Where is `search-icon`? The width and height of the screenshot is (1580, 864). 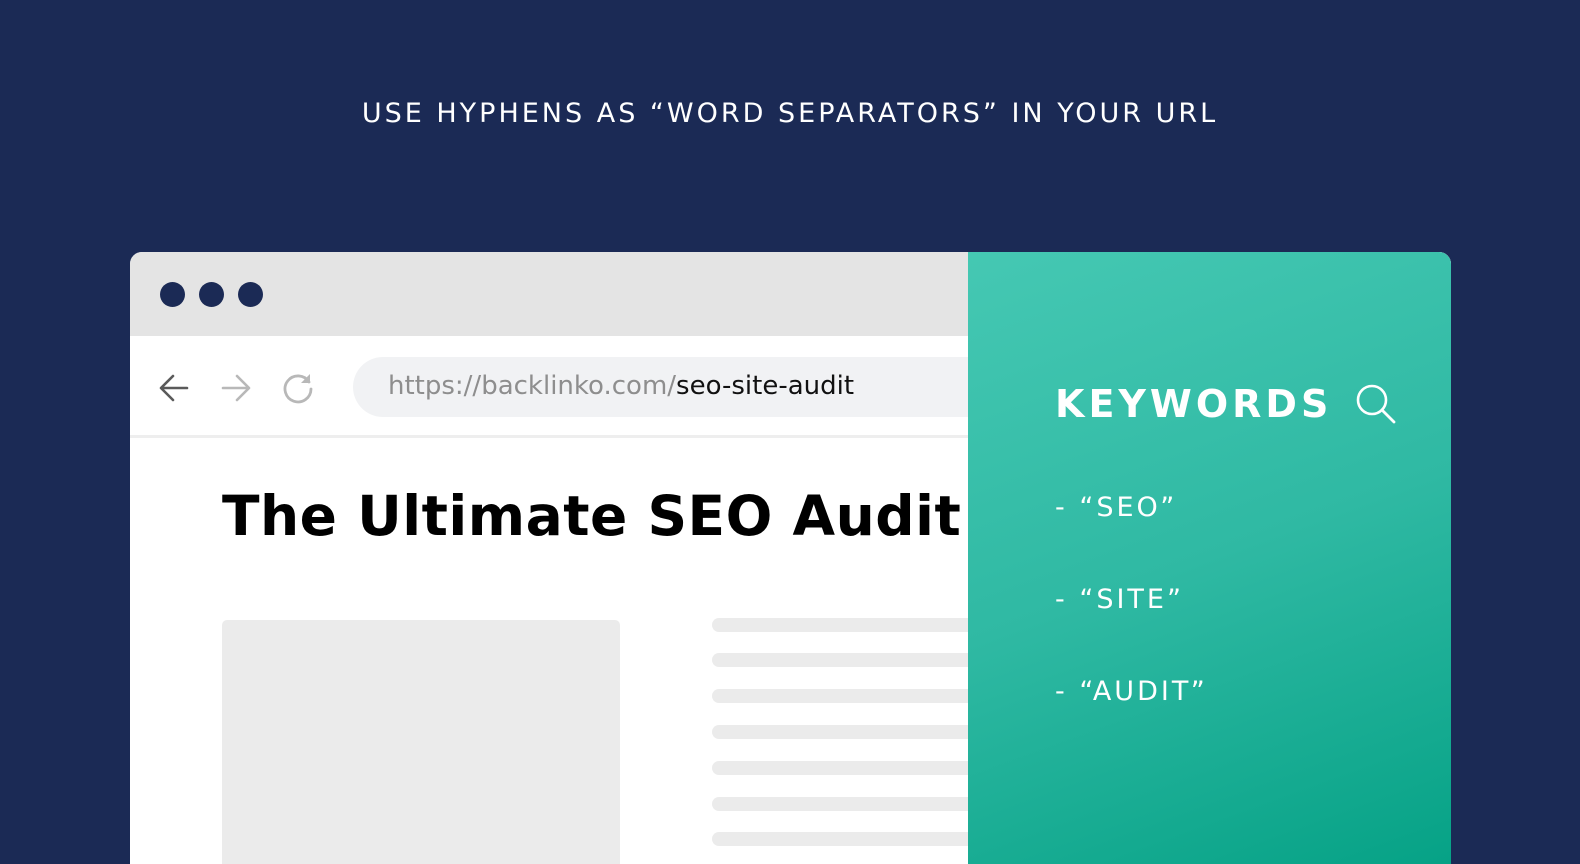 search-icon is located at coordinates (1376, 404).